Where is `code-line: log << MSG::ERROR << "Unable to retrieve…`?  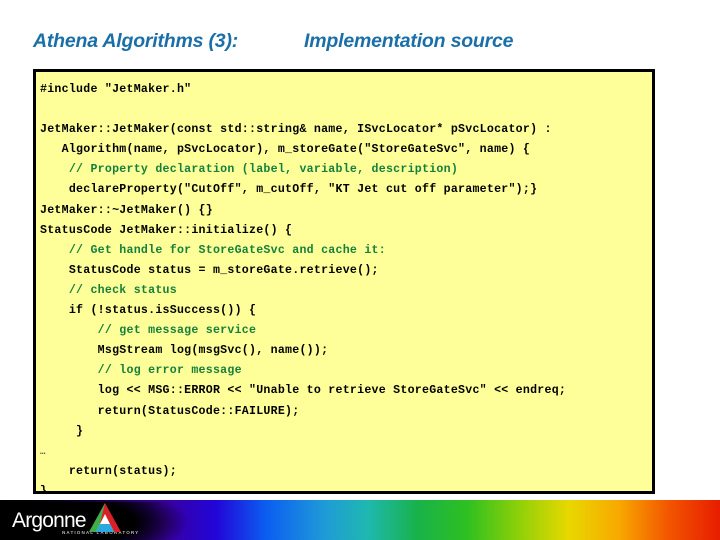 code-line: log << MSG::ERROR << "Unable to retrieve… is located at coordinates (303, 391).